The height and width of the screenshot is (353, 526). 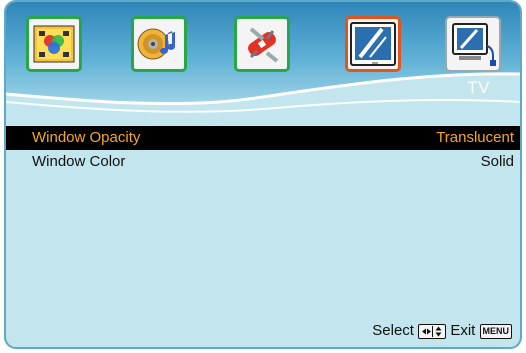 What do you see at coordinates (156, 44) in the screenshot?
I see `audio-icon` at bounding box center [156, 44].